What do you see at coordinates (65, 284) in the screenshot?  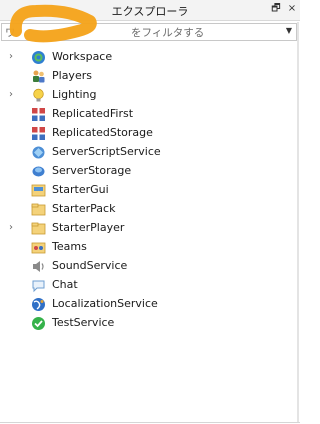 I see `tree-item-label: Chat` at bounding box center [65, 284].